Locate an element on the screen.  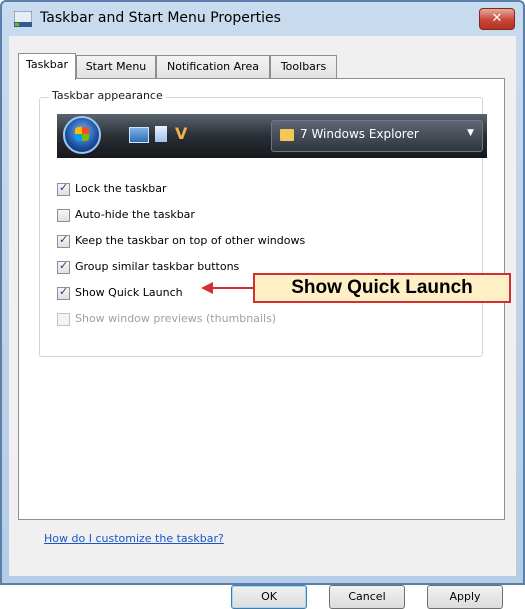
tab-taskbar: Taskbar is located at coordinates (47, 66).